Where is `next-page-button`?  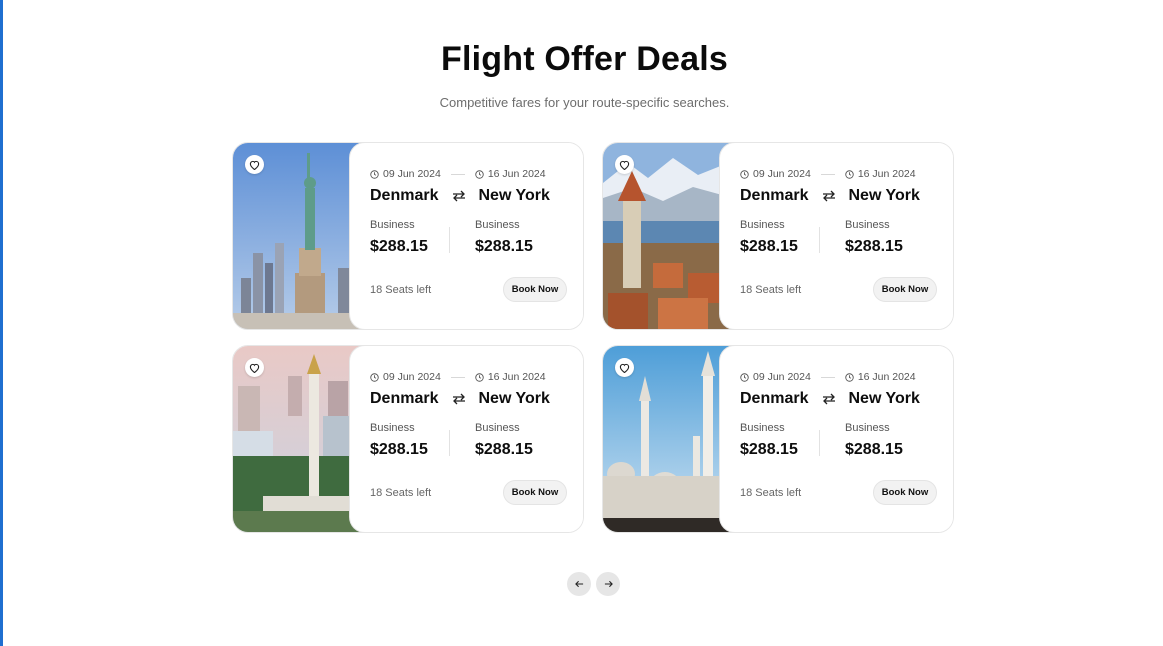
next-page-button is located at coordinates (608, 584).